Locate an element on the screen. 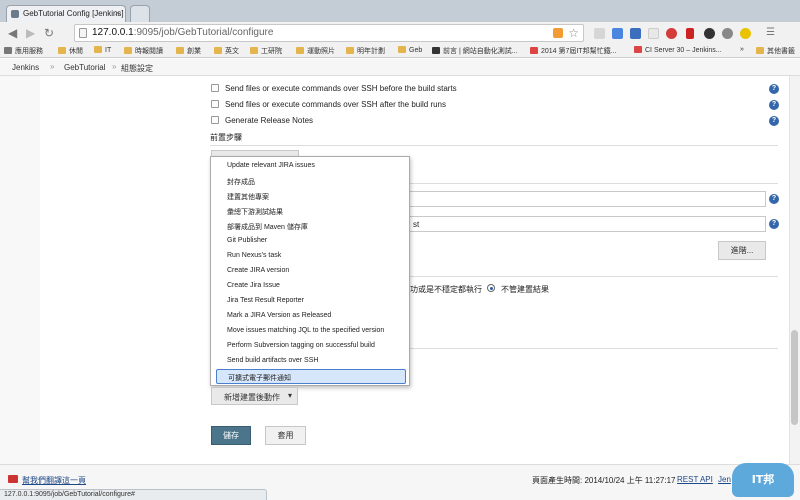 The image size is (800, 500). sidebar is located at coordinates (20, 270).